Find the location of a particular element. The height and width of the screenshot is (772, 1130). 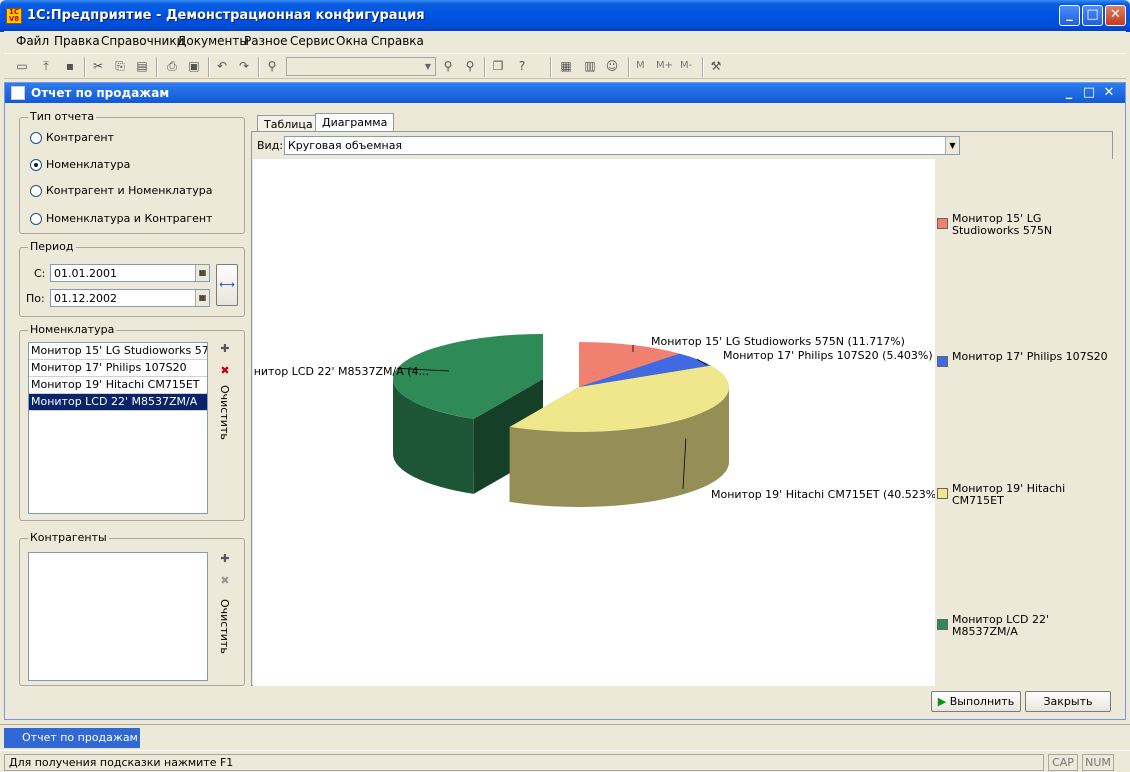

run-button: ▶ Выполнить is located at coordinates (976, 701).